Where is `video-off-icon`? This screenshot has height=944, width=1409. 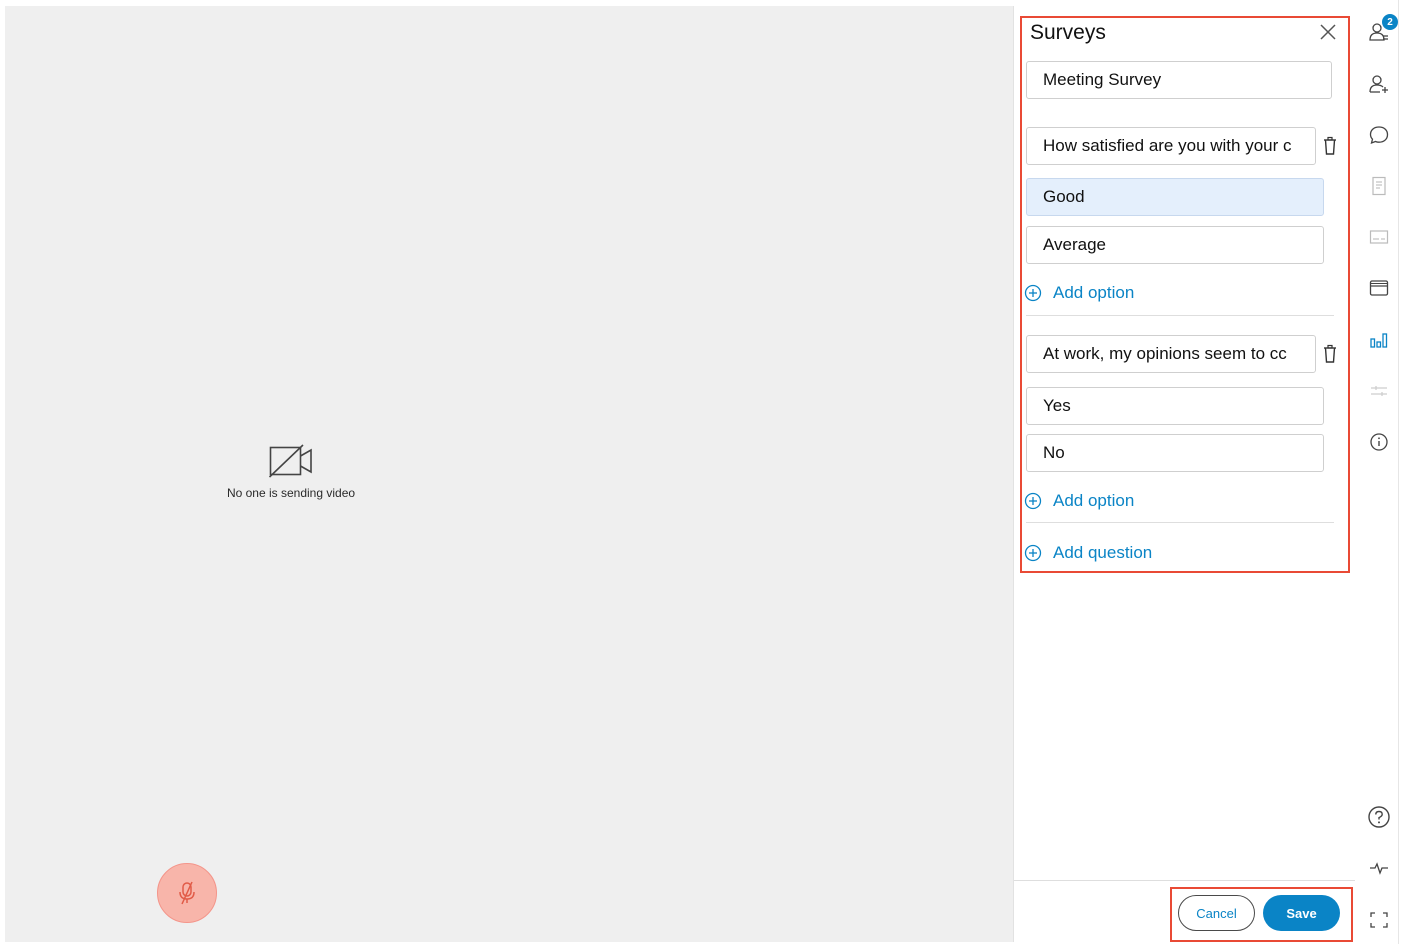
video-off-icon is located at coordinates (290, 461).